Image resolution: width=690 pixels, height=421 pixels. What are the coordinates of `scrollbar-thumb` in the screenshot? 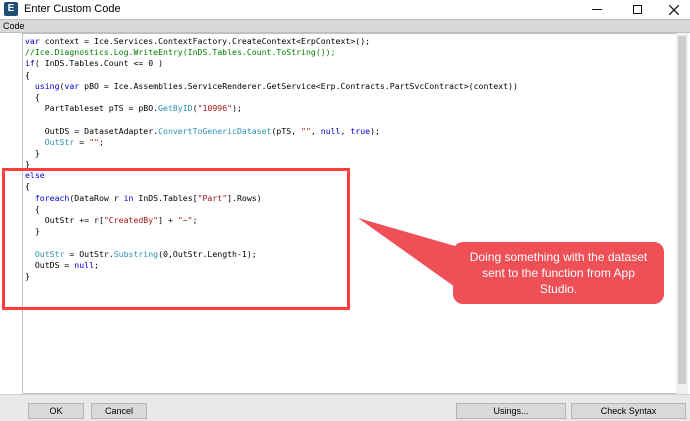 It's located at (682, 210).